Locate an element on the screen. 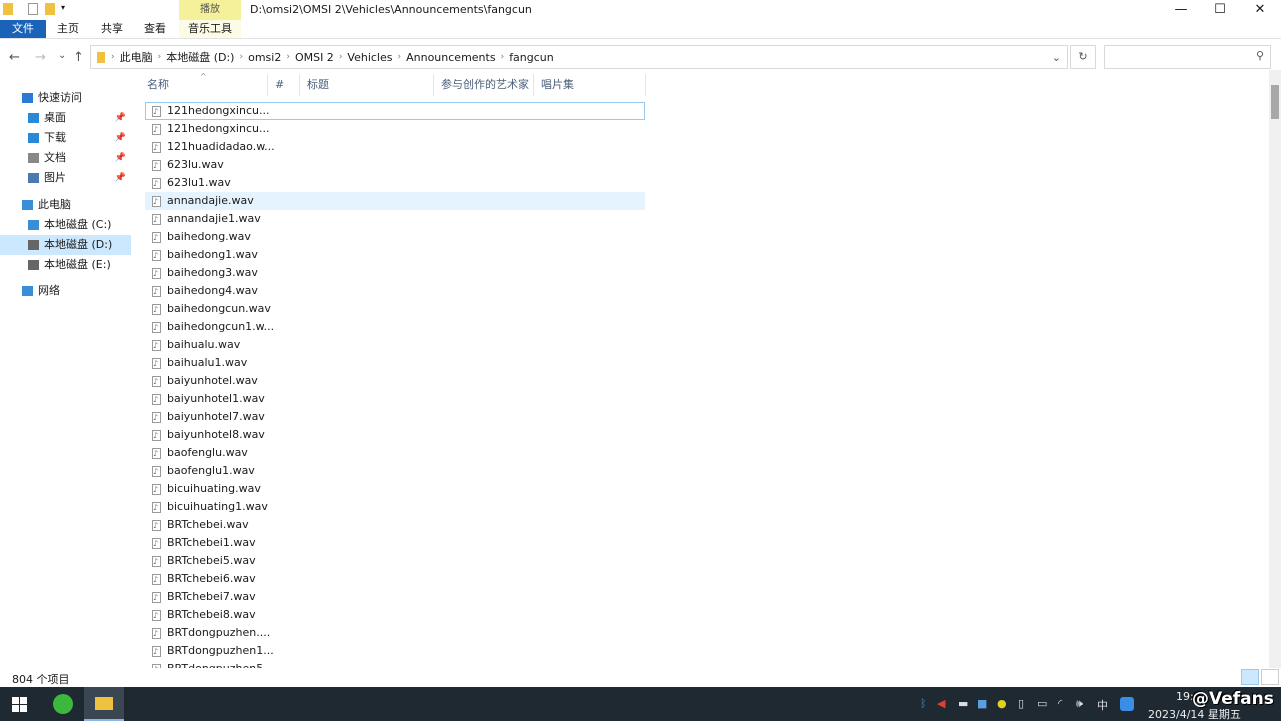  breadcrumb-item: OMSI 2 is located at coordinates (314, 57).